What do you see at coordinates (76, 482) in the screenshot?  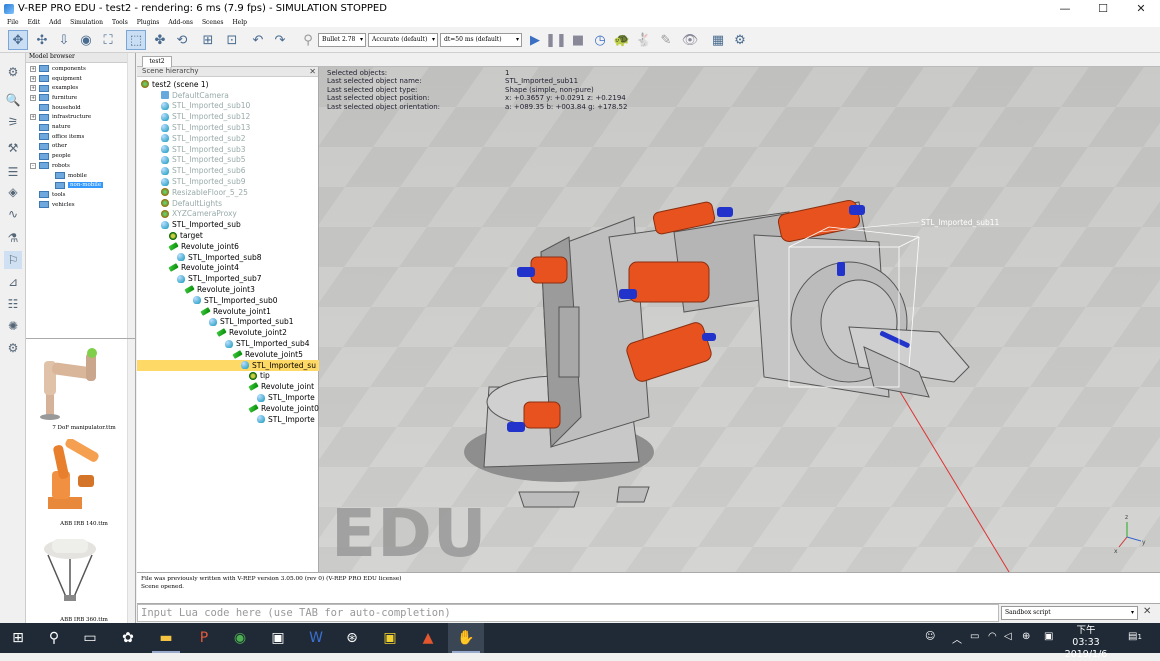 I see `thumbnail-irb140: ABB IRB 140.ttm` at bounding box center [76, 482].